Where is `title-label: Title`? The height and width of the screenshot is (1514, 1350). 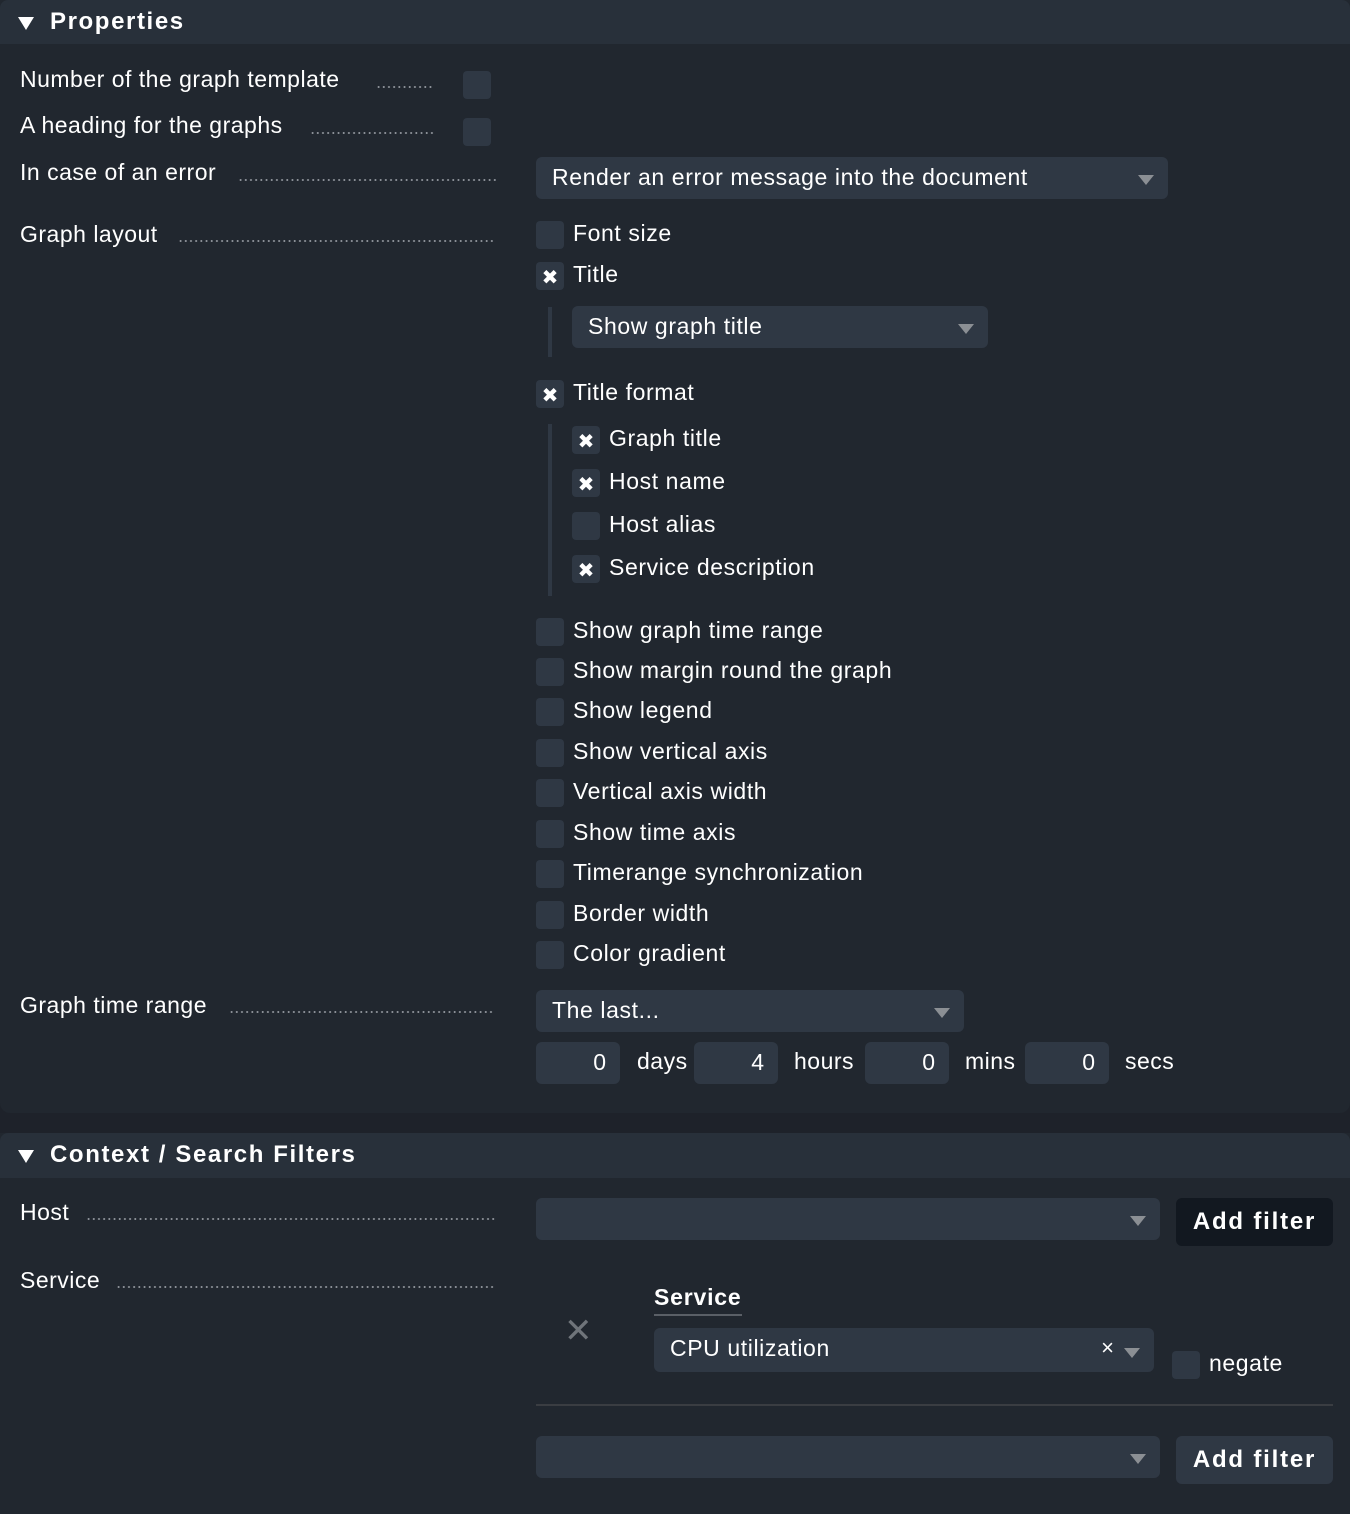
title-label: Title is located at coordinates (596, 274).